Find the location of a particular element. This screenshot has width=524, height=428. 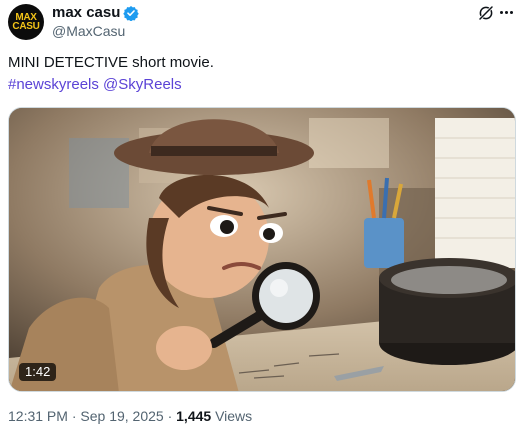

post-text-line: MINI DETECTIVE short movie. is located at coordinates (111, 62).